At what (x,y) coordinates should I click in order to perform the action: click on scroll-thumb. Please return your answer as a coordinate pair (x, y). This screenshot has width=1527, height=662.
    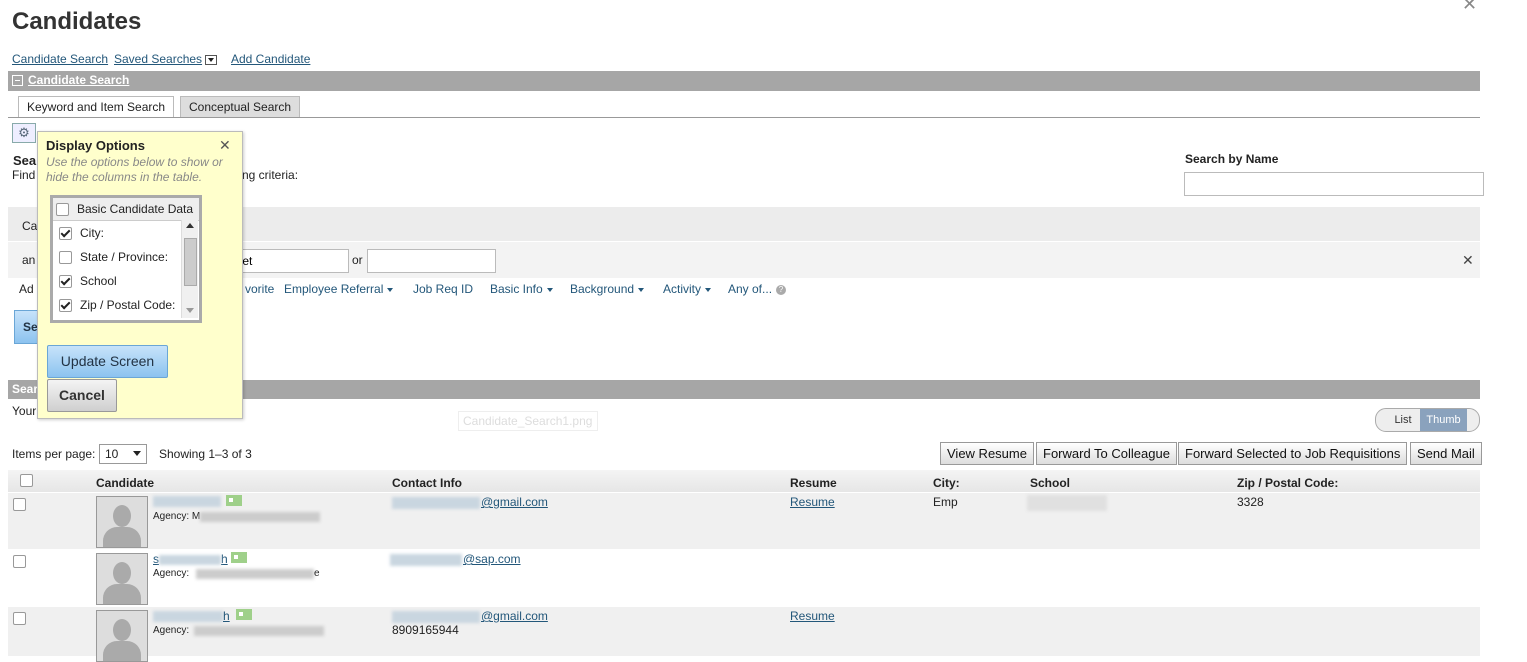
    Looking at the image, I should click on (190, 262).